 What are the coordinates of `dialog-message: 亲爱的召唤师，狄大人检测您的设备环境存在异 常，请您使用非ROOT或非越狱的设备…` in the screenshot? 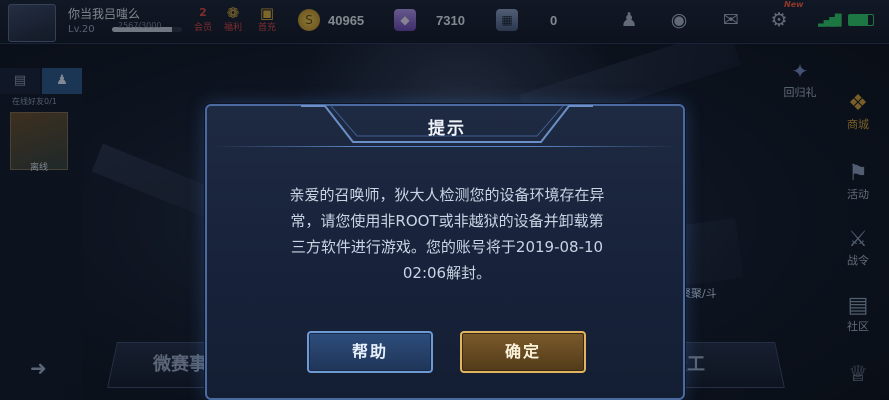 It's located at (447, 234).